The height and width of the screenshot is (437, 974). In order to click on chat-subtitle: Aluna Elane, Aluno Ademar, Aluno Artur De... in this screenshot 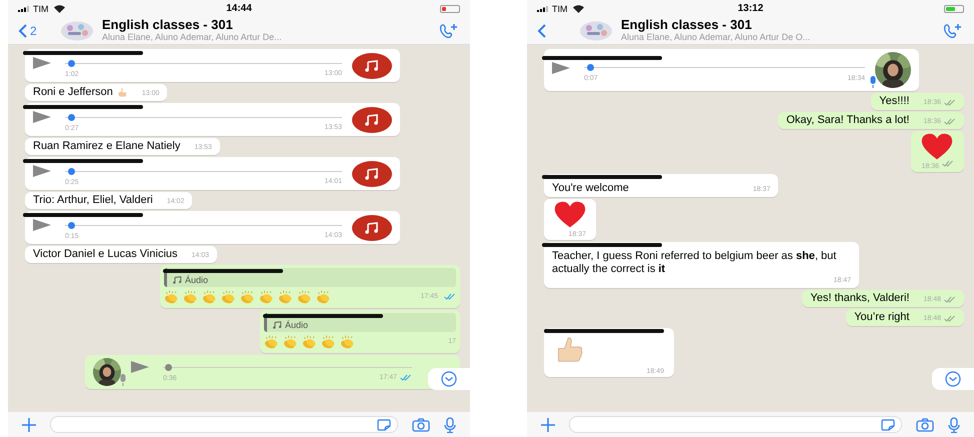, I will do `click(192, 37)`.